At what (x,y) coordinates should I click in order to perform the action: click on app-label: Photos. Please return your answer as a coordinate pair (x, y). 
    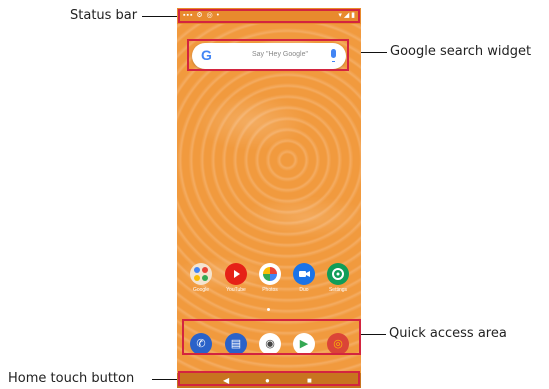
    Looking at the image, I should click on (270, 290).